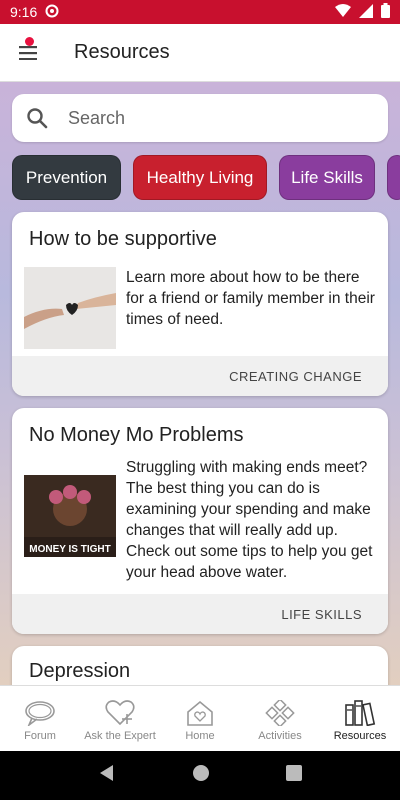  I want to click on hamburger-icon, so click(28, 52).